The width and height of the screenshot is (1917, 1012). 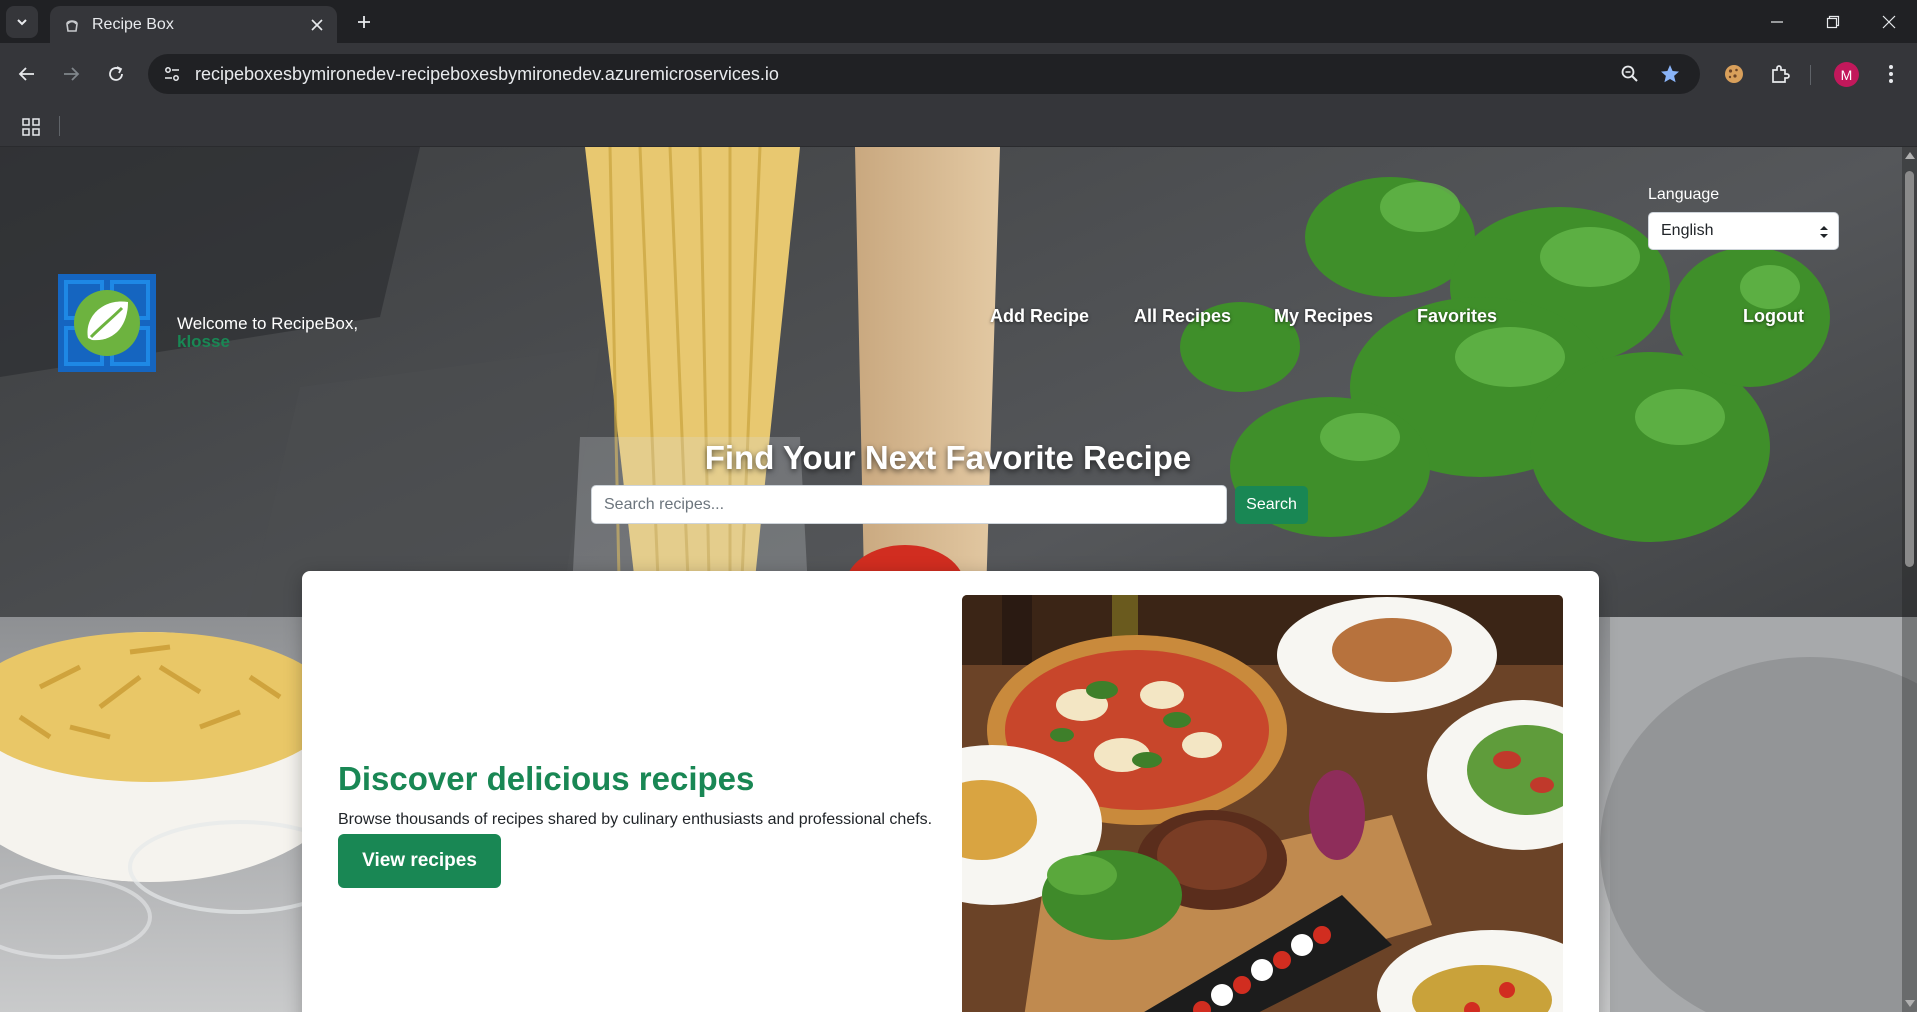 I want to click on scroll-up-arrow-icon, so click(x=1910, y=155).